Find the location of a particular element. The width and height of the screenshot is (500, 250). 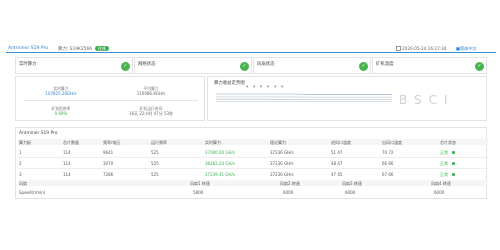

summary-card-network: 网络状态 ✓ is located at coordinates (193, 65).